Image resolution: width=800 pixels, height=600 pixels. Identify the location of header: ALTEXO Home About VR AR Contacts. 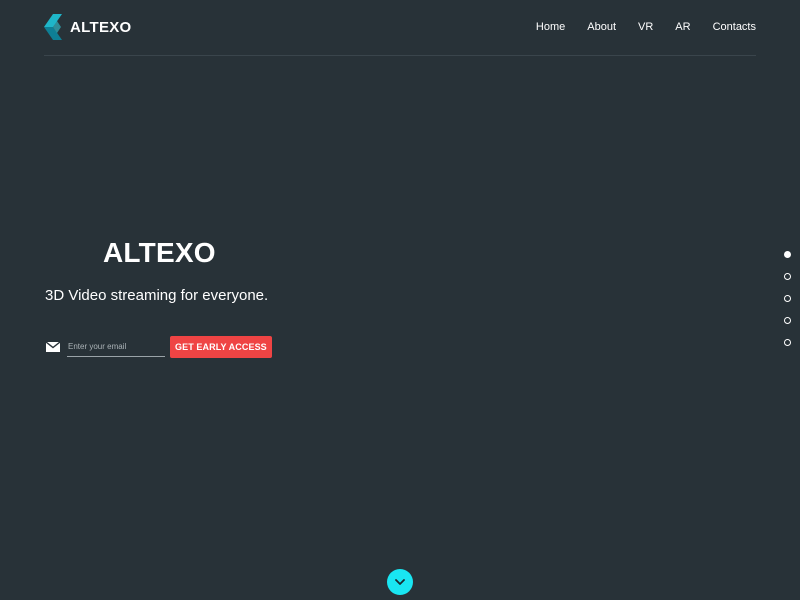
(400, 28).